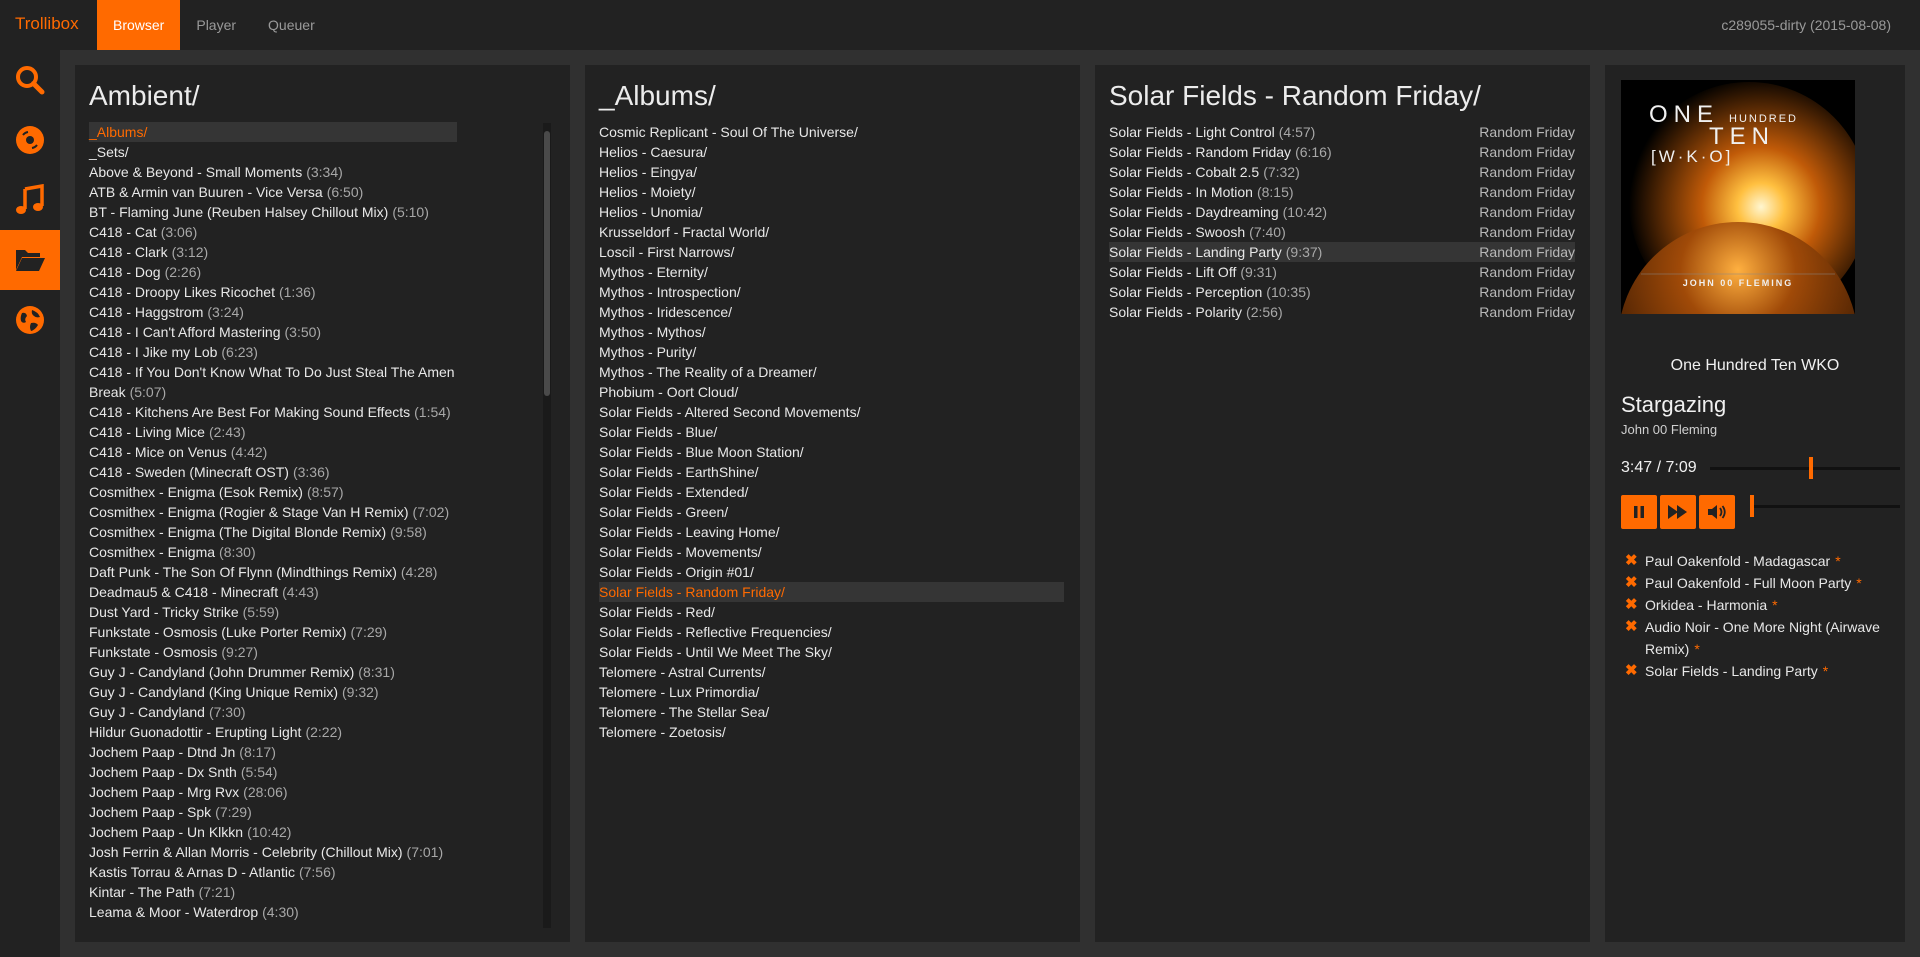 The image size is (1920, 957). What do you see at coordinates (273, 792) in the screenshot?
I see `list-item: Jochem Paap - Mrg Rvx (28:06)` at bounding box center [273, 792].